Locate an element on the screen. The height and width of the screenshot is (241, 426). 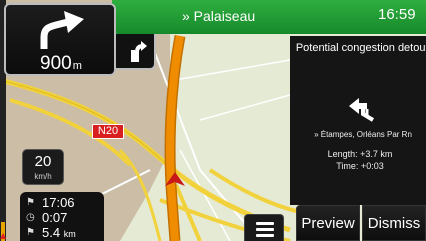
remaining-time-row: ◷ 0:07 is located at coordinates (66, 217).